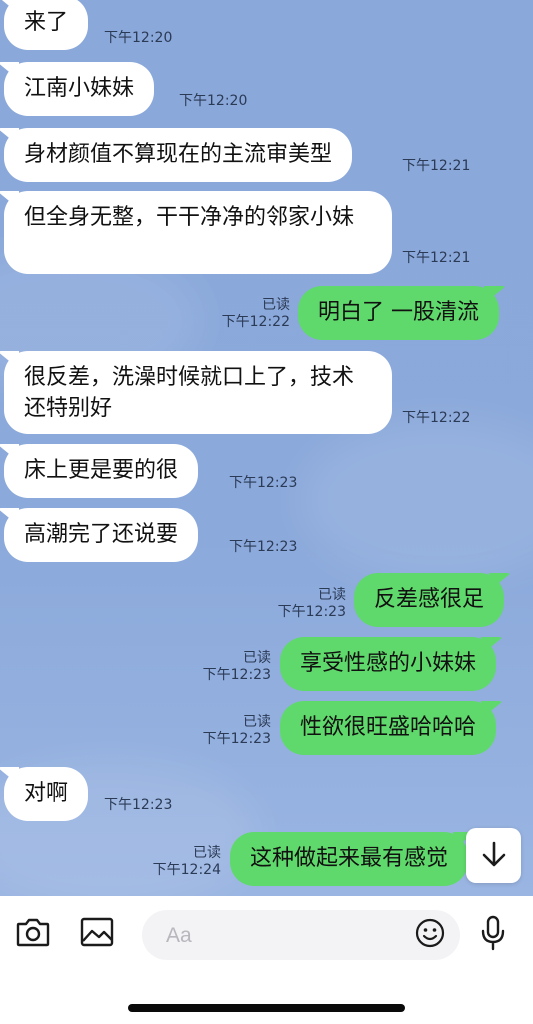  I want to click on message-text: 享受性感的小妹妹, so click(388, 663).